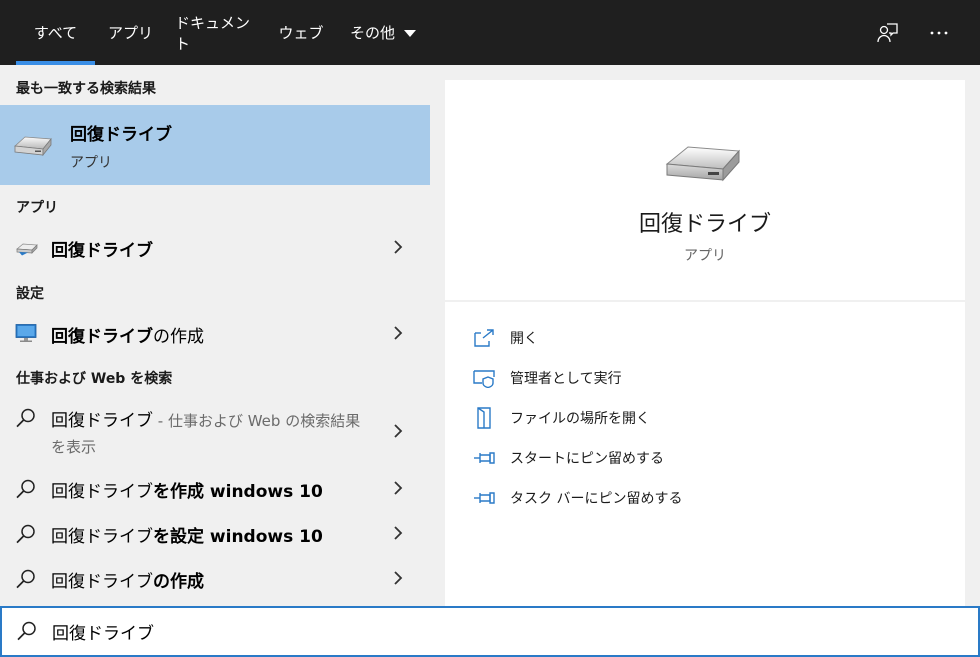 The height and width of the screenshot is (657, 980). I want to click on app-result-recovery-drive: 回復ドライブ, so click(215, 247).